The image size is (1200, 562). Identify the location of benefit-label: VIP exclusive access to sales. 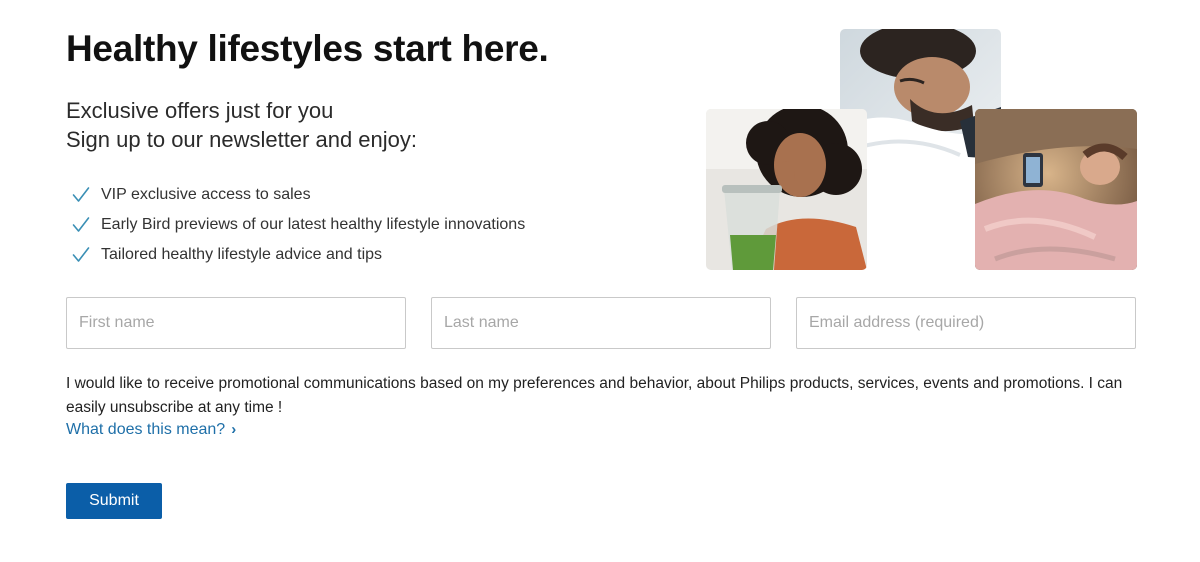
(206, 194).